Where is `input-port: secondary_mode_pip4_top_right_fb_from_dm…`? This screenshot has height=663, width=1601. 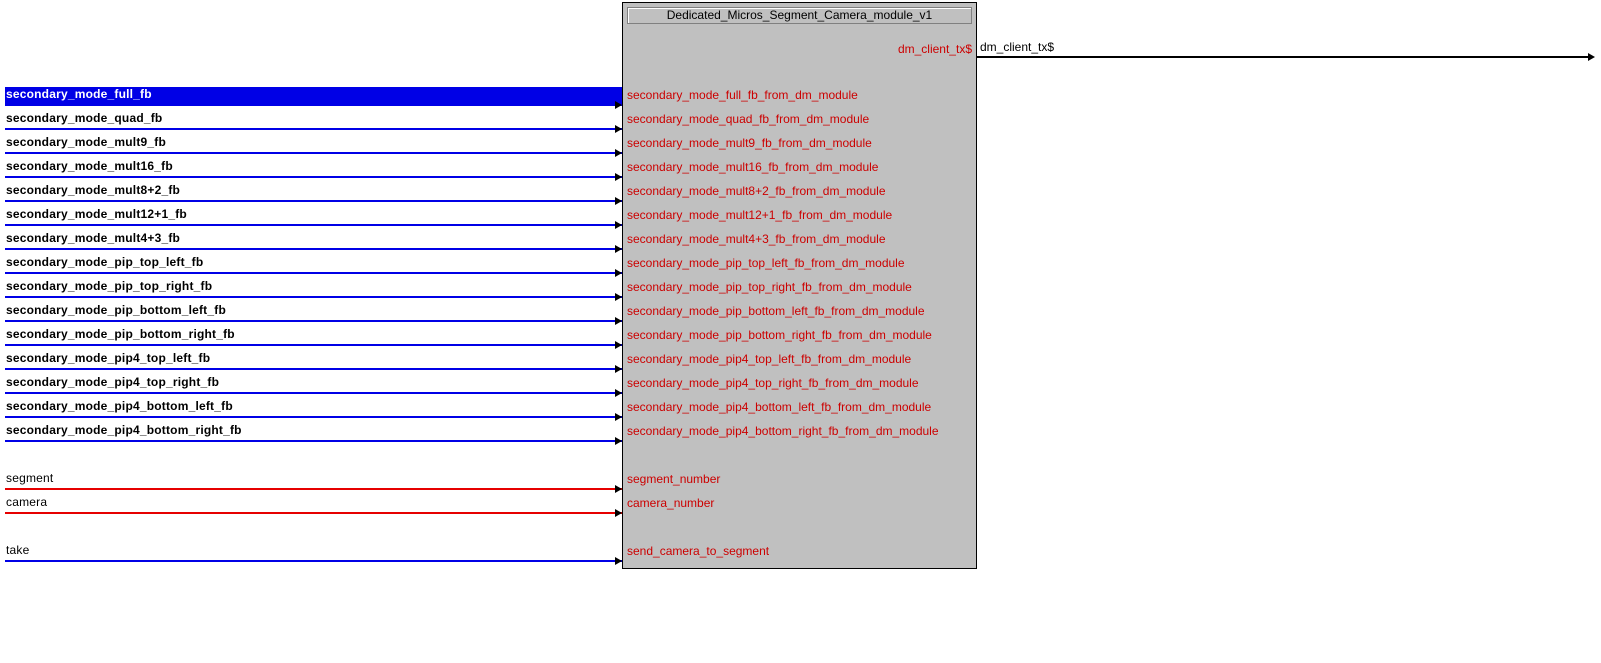
input-port: secondary_mode_pip4_top_right_fb_from_dm… is located at coordinates (773, 383).